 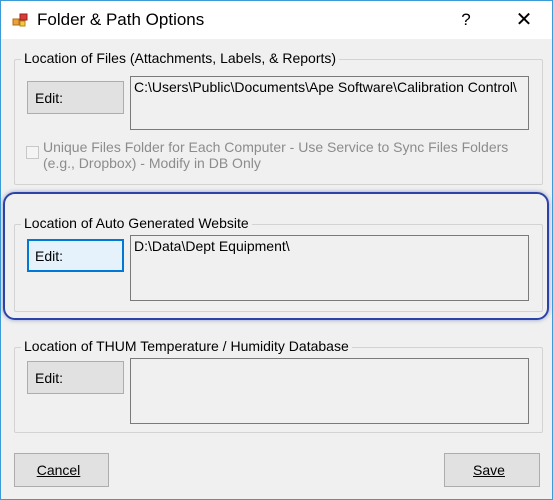 What do you see at coordinates (329, 391) in the screenshot?
I see `thum-path-field` at bounding box center [329, 391].